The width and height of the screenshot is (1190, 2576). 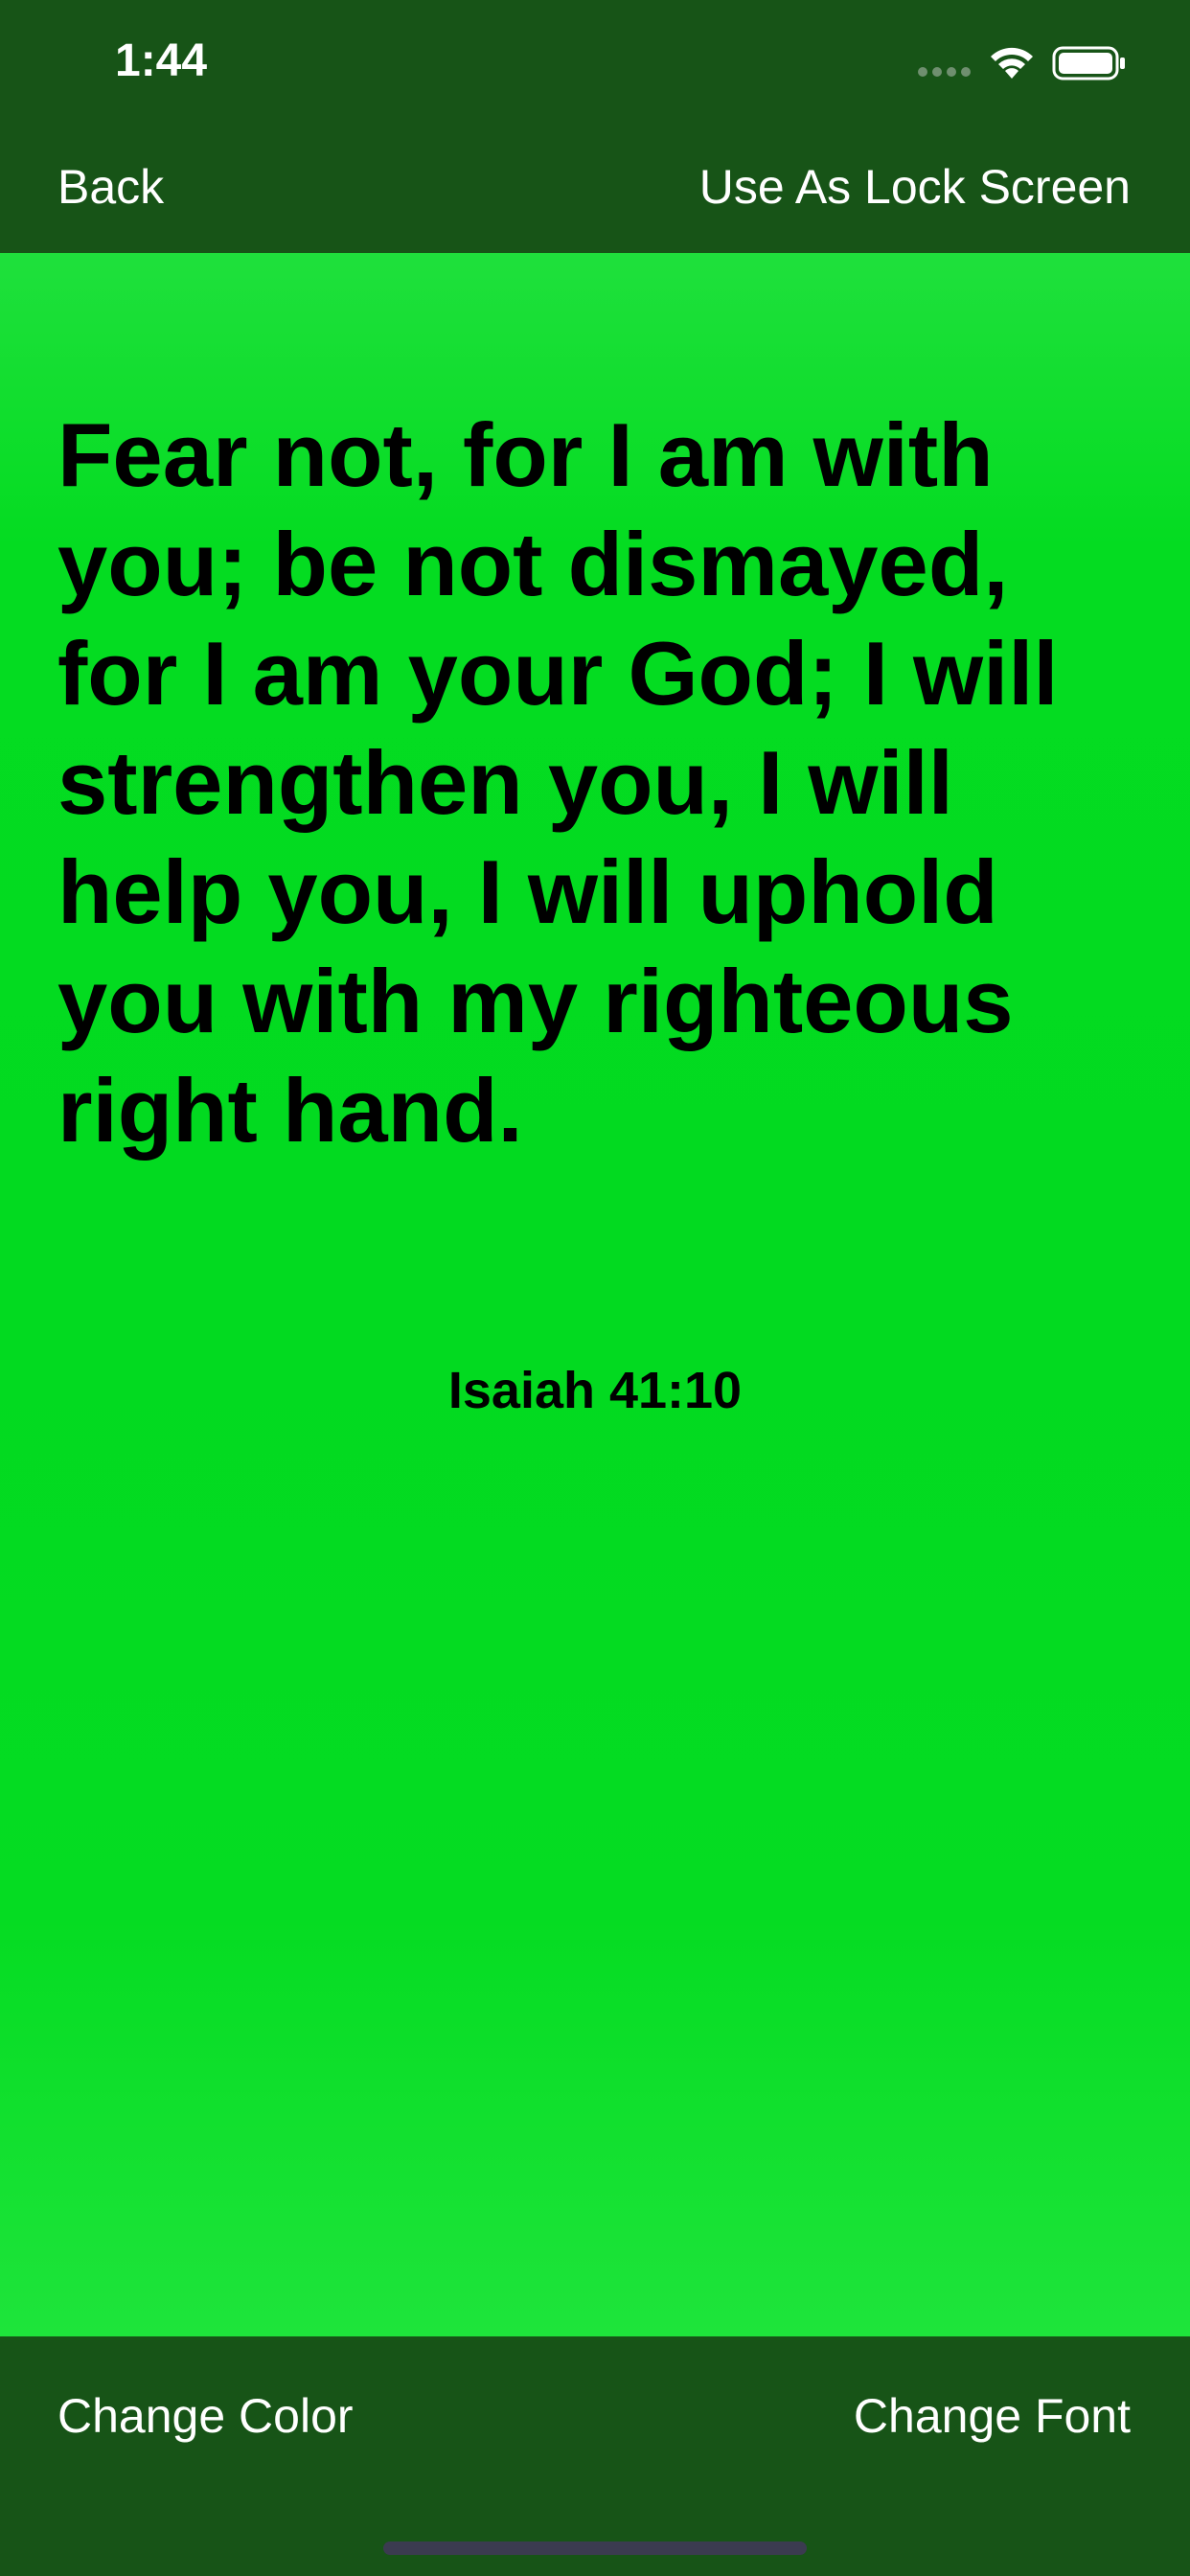 I want to click on change-font-button: Change Font, so click(x=992, y=2416).